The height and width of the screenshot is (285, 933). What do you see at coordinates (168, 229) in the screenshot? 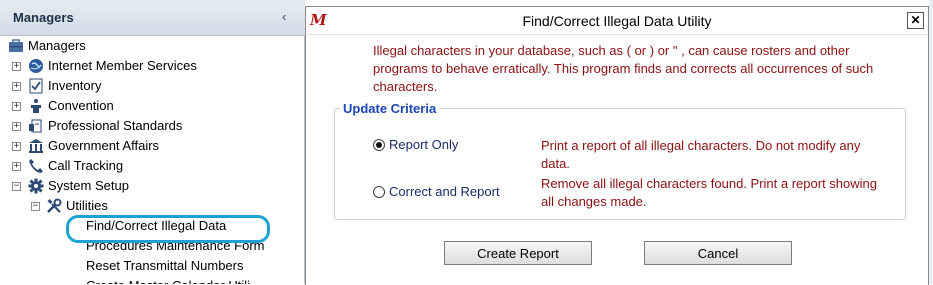
I see `highlight-annotation` at bounding box center [168, 229].